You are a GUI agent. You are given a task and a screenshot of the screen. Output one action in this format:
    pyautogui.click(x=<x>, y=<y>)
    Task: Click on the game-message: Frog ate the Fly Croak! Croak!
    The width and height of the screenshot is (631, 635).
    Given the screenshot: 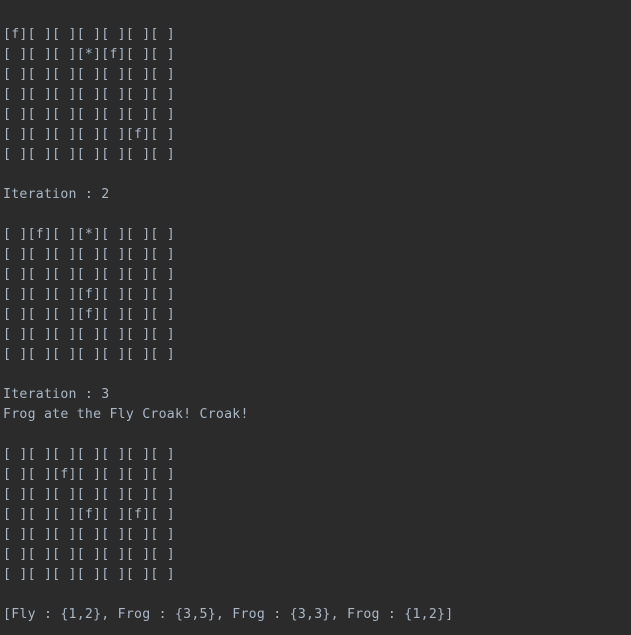 What is the action you would take?
    pyautogui.click(x=126, y=414)
    